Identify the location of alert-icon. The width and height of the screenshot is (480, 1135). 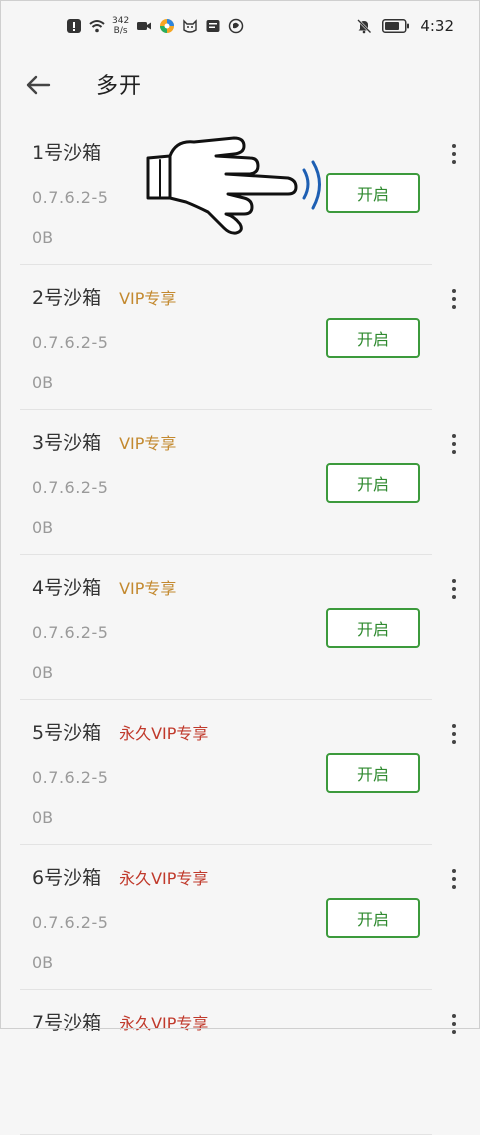
(74, 26).